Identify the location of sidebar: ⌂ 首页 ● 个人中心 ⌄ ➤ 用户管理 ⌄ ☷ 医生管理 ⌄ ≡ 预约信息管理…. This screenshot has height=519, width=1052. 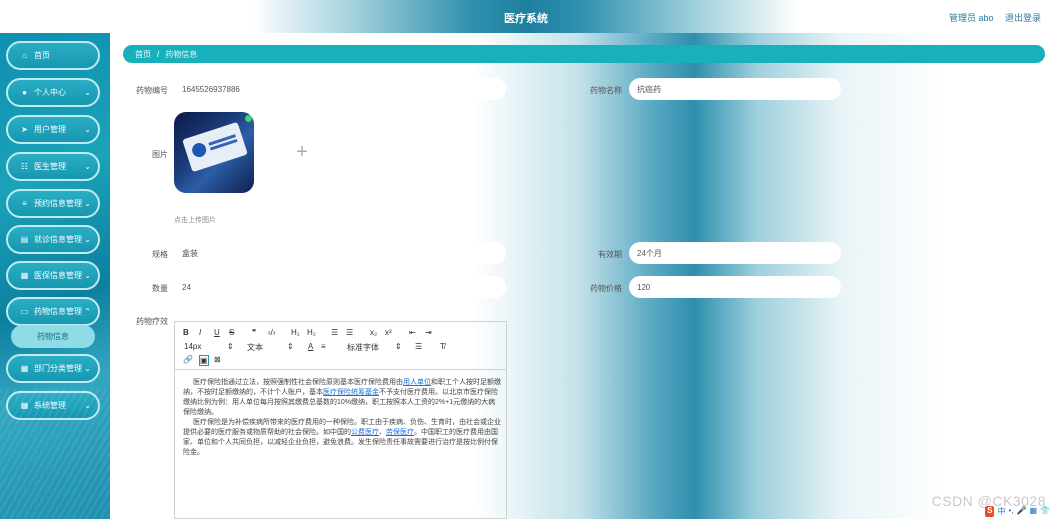
(55, 276).